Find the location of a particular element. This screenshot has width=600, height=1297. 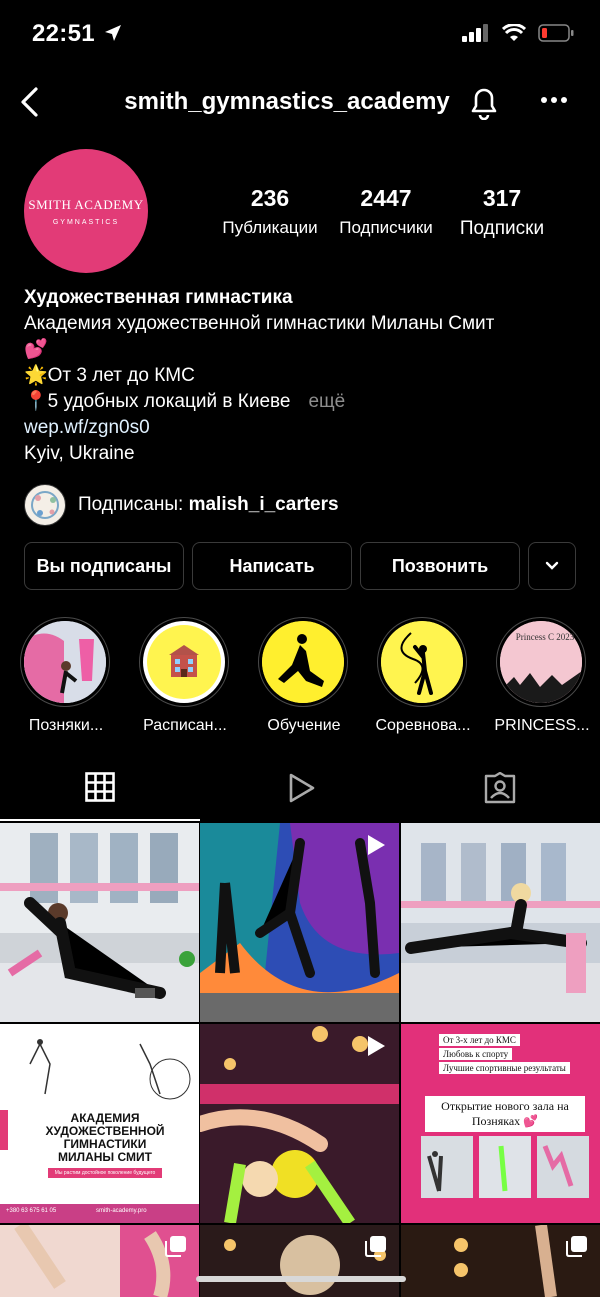

status-indicators is located at coordinates (518, 33).